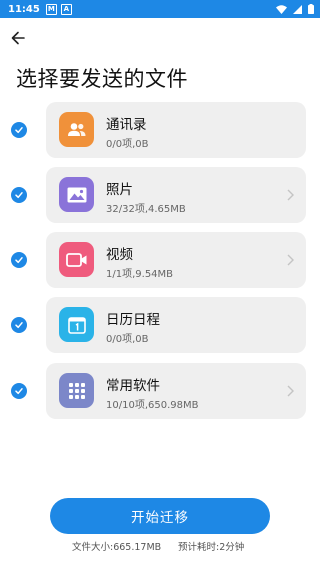 This screenshot has width=320, height=568. Describe the element at coordinates (176, 391) in the screenshot. I see `item-card: 常用软件 10/10项,650.98MB` at that location.